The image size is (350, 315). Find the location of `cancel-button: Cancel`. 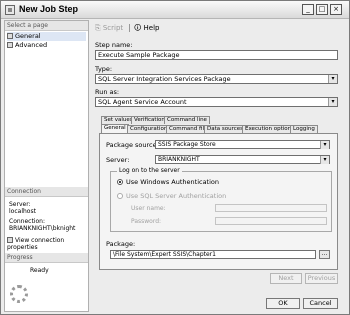

cancel-button: Cancel is located at coordinates (320, 303).